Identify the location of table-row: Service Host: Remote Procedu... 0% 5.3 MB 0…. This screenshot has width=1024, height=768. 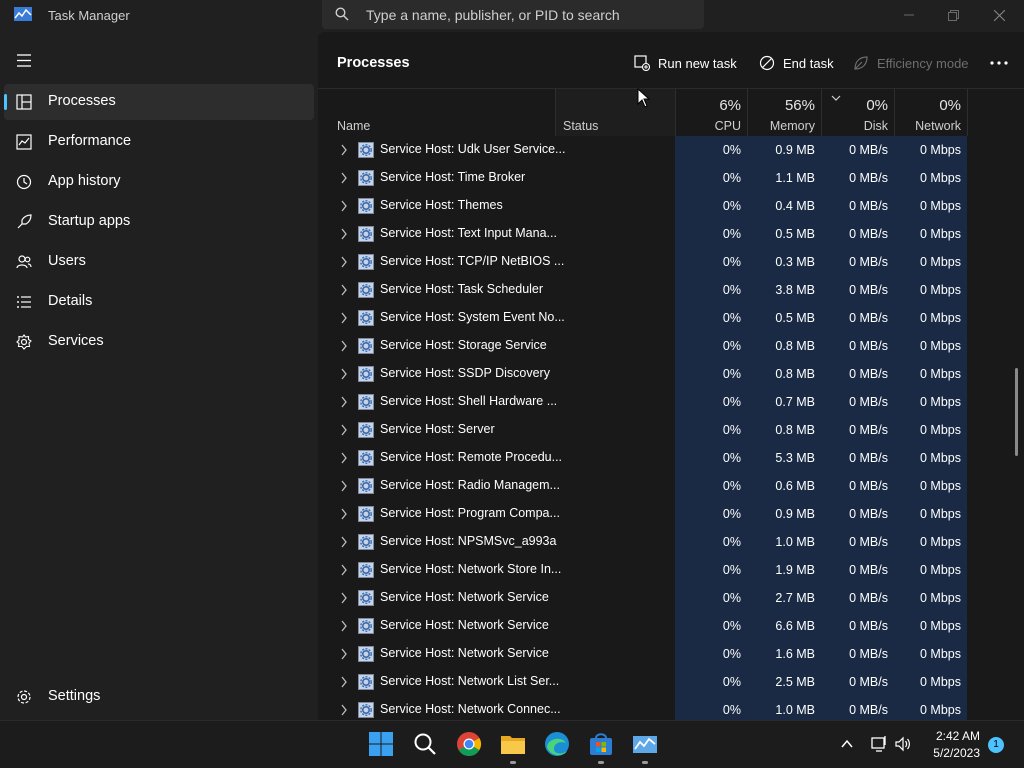
(671, 458).